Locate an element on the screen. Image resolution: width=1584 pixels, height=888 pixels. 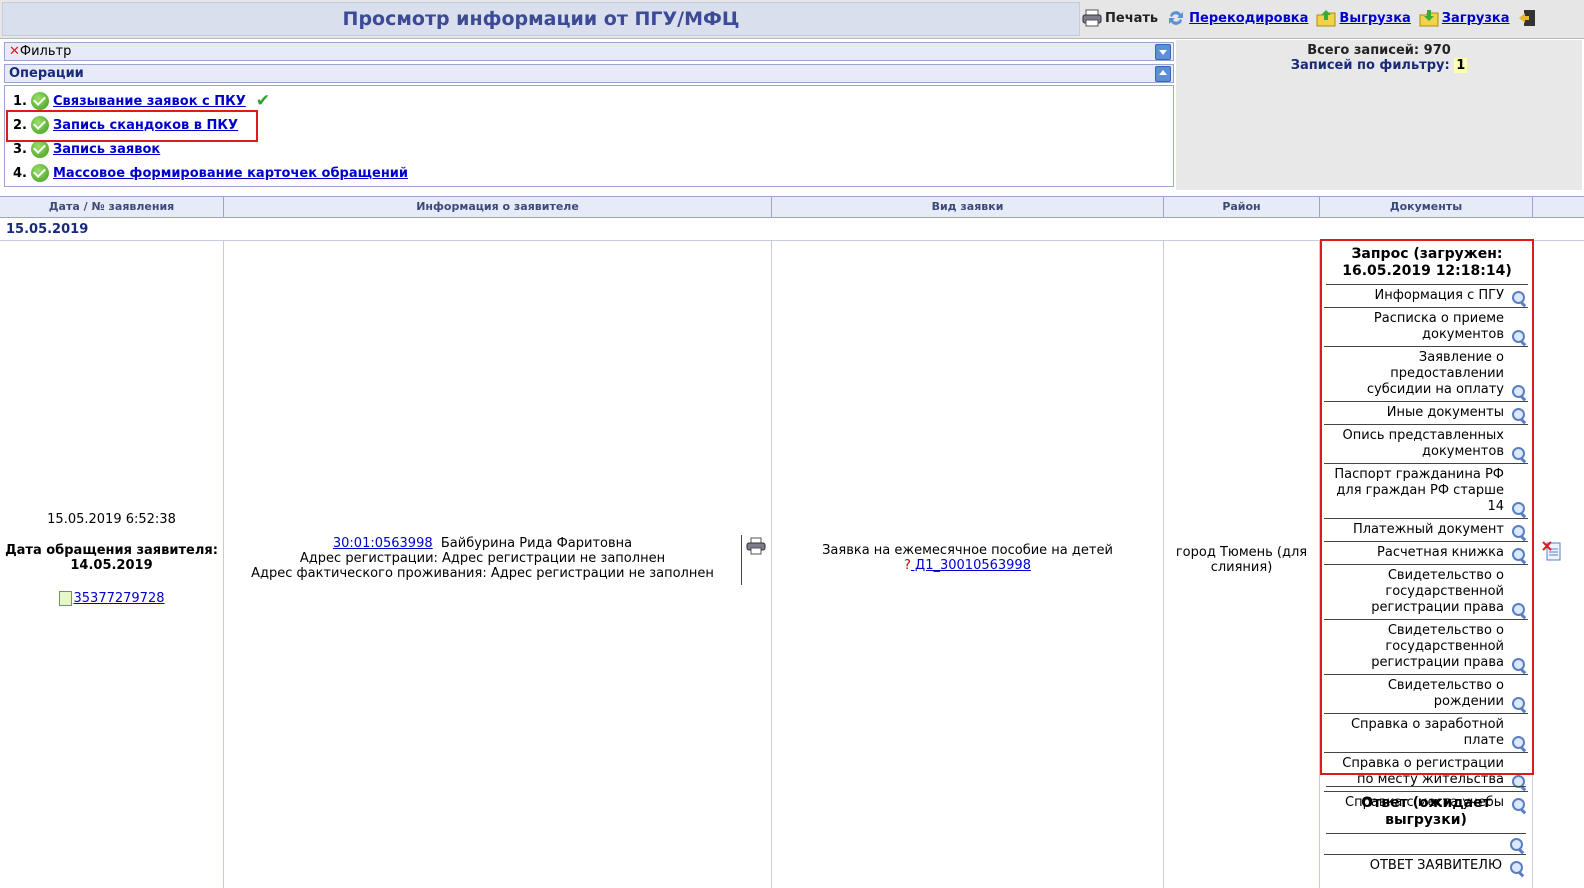
response-item: ОТВЕТ ЗАЯВИТЕЛЮ is located at coordinates (1425, 866).